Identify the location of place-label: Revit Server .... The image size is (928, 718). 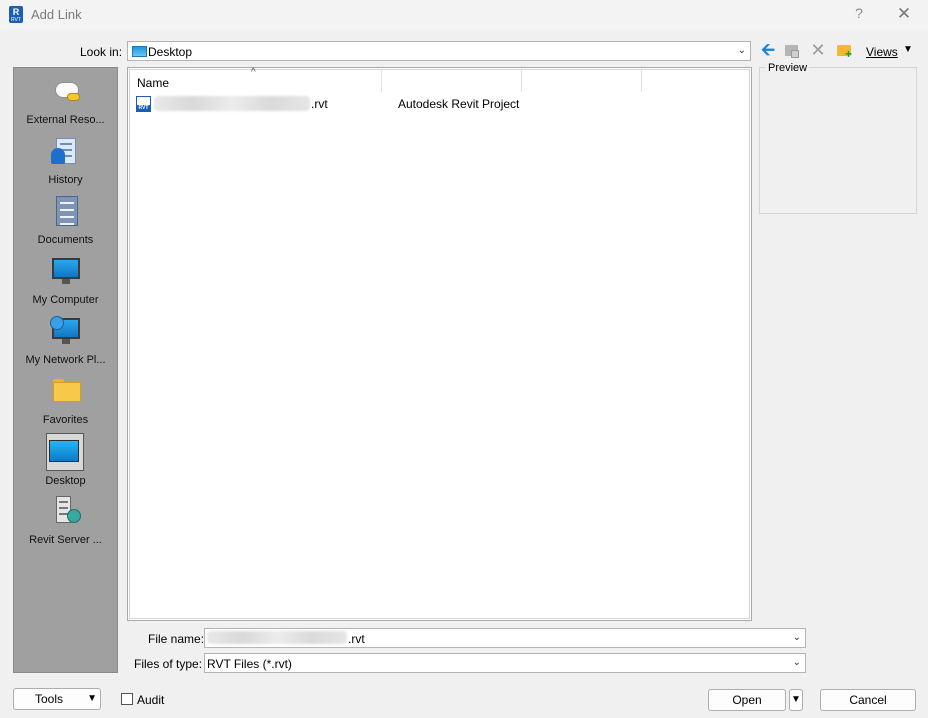
(65, 540).